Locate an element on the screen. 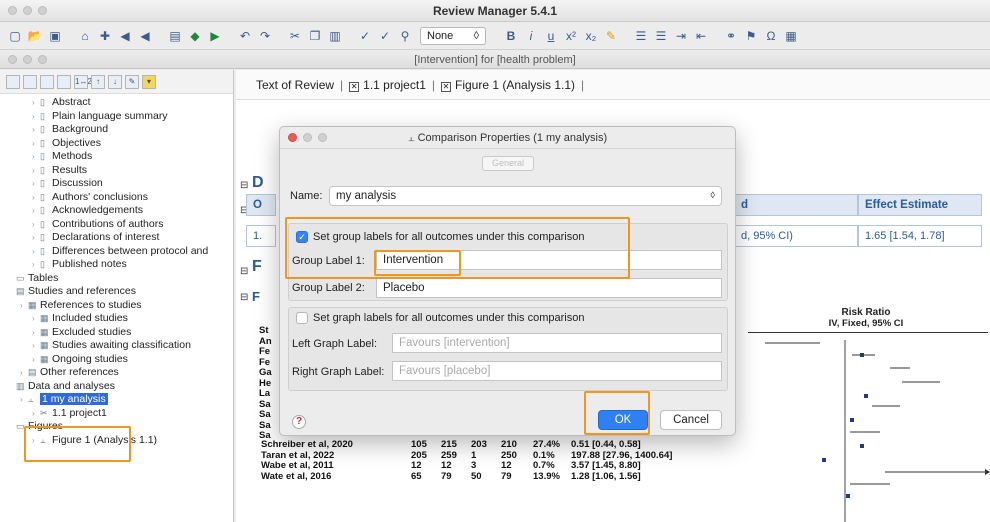 The height and width of the screenshot is (522, 990). spellcheck-icon: ✓ is located at coordinates (365, 36).